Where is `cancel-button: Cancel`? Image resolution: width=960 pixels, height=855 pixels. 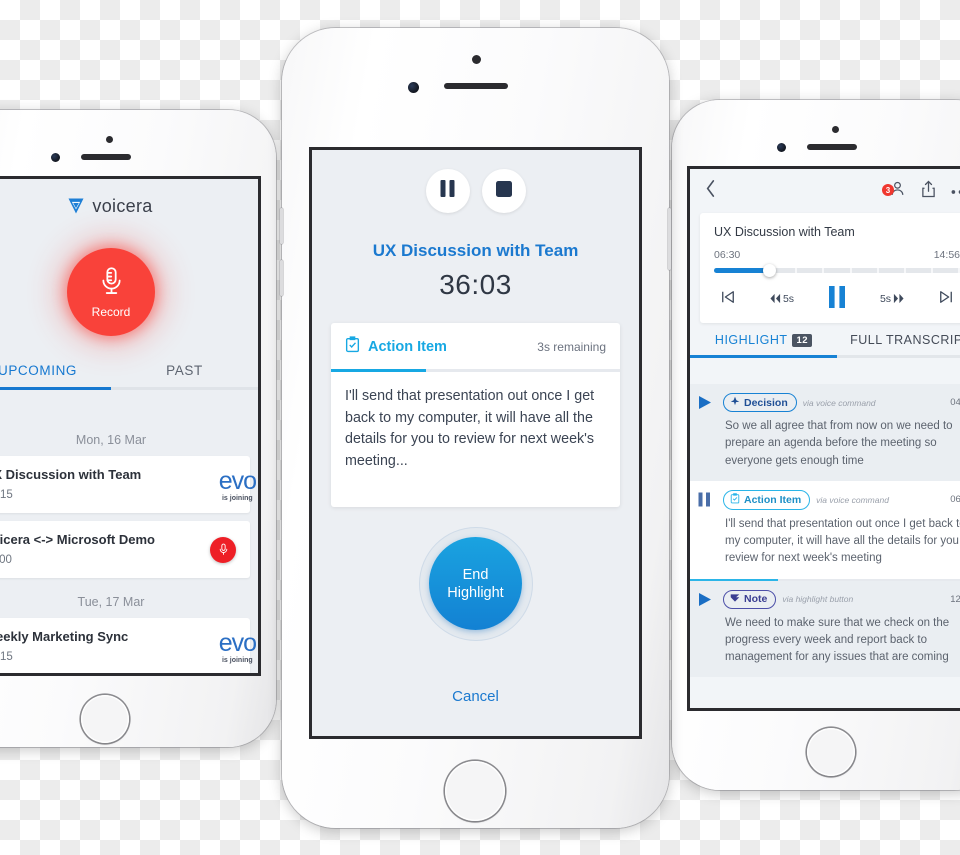
cancel-button: Cancel is located at coordinates (475, 696).